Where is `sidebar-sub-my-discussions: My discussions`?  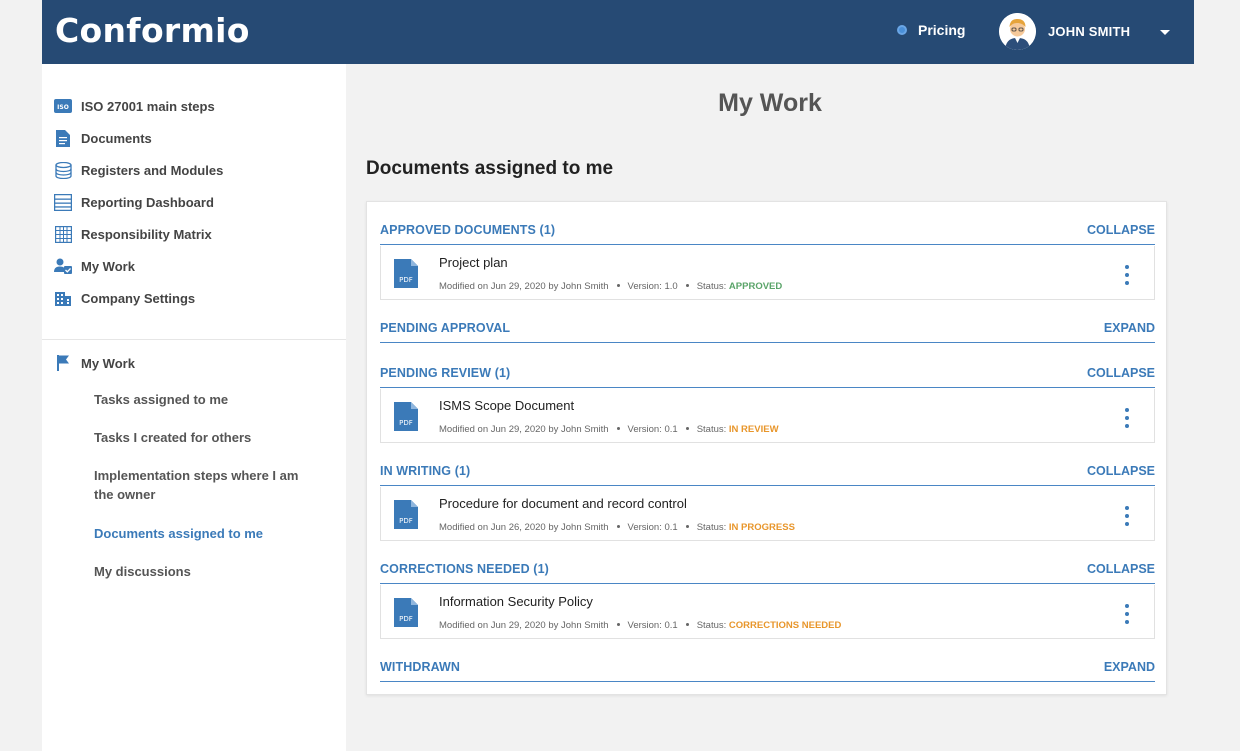
sidebar-sub-my-discussions: My discussions is located at coordinates (199, 571).